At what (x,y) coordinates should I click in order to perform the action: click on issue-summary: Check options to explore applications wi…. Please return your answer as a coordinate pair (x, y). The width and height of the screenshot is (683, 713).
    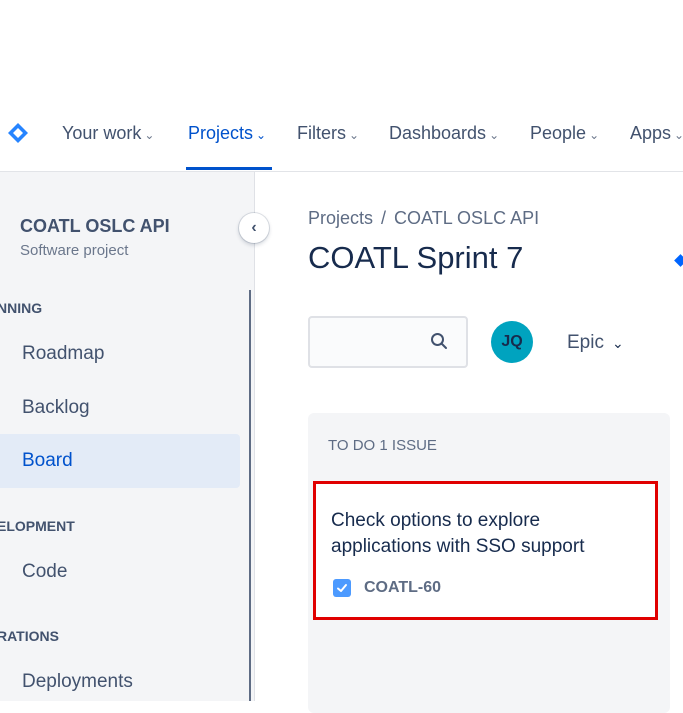
    Looking at the image, I should click on (458, 533).